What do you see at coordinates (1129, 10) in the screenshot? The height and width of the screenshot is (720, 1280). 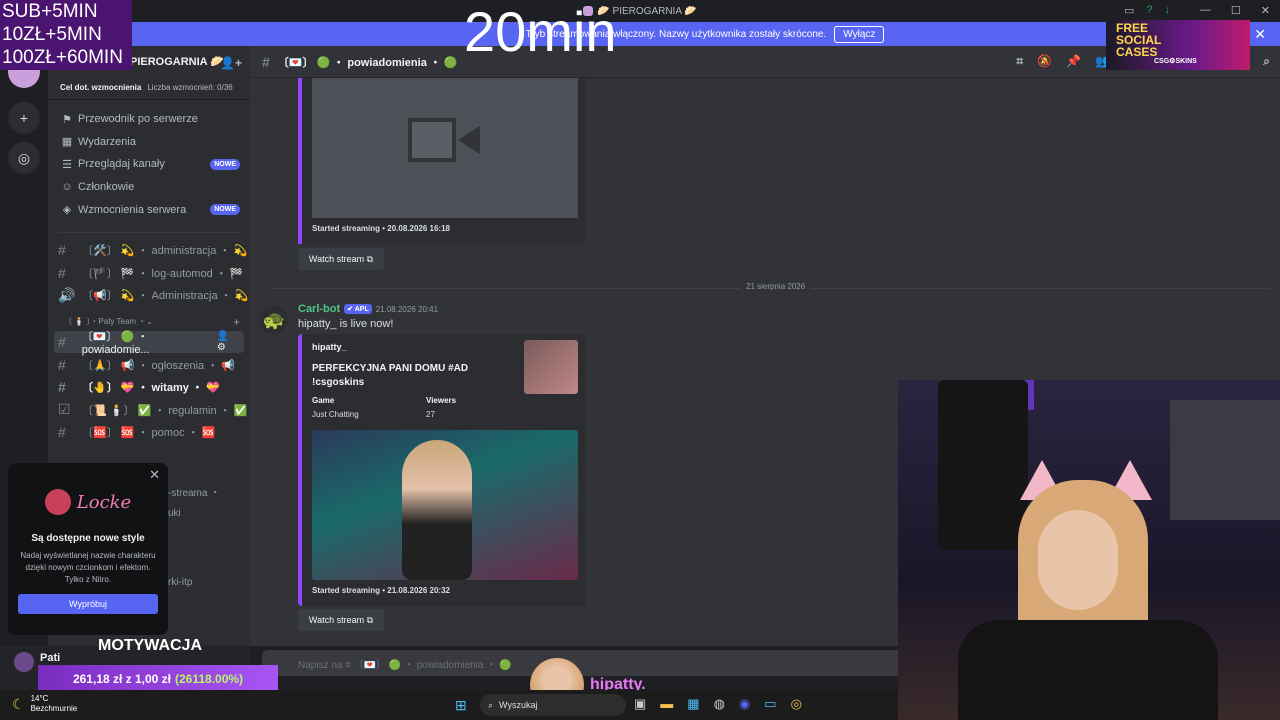 I see `inbox-icon: ▭` at bounding box center [1129, 10].